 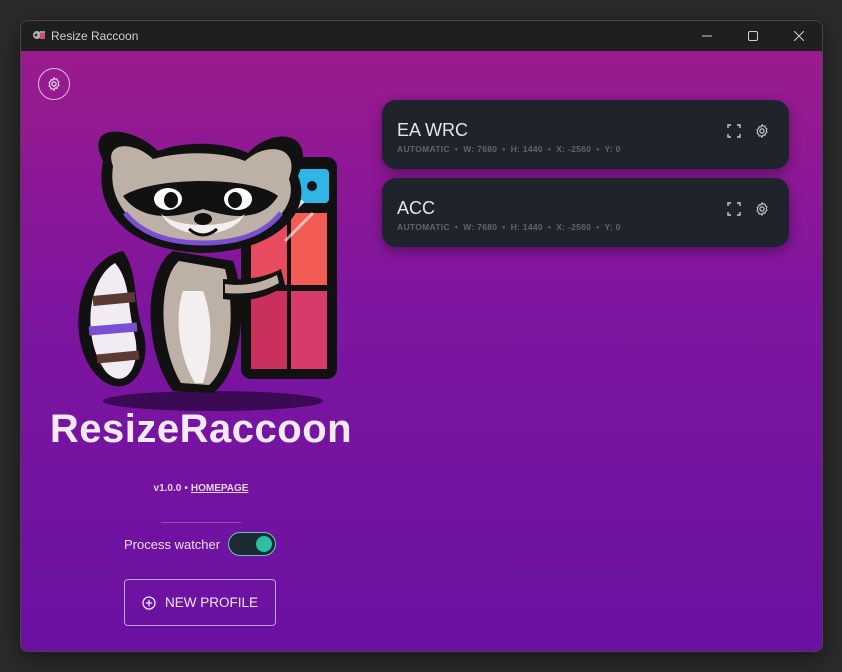 I want to click on minimize-icon, so click(x=707, y=36).